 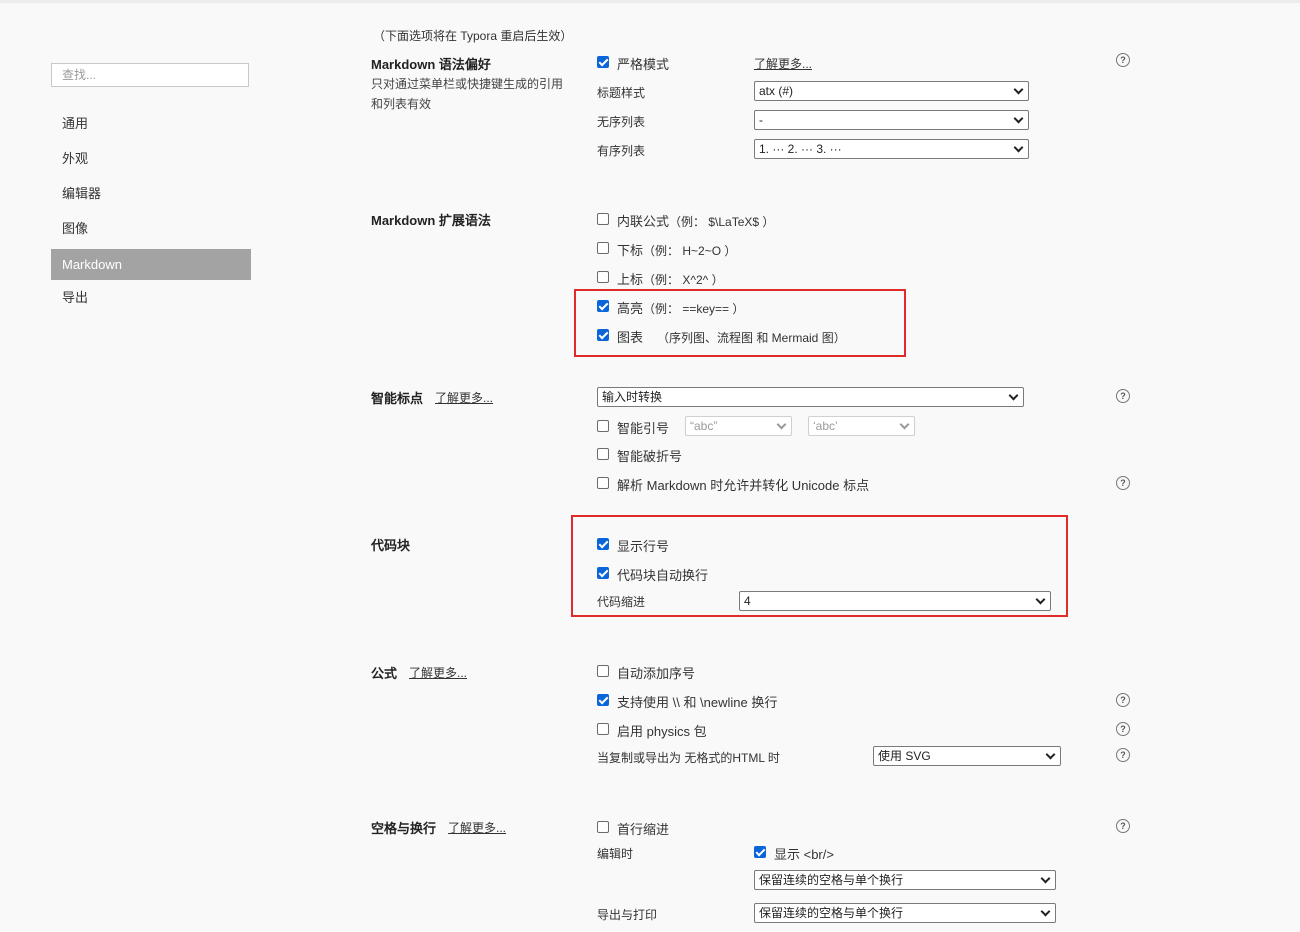 I want to click on math-export-value: 使用 SVG, so click(x=904, y=756).